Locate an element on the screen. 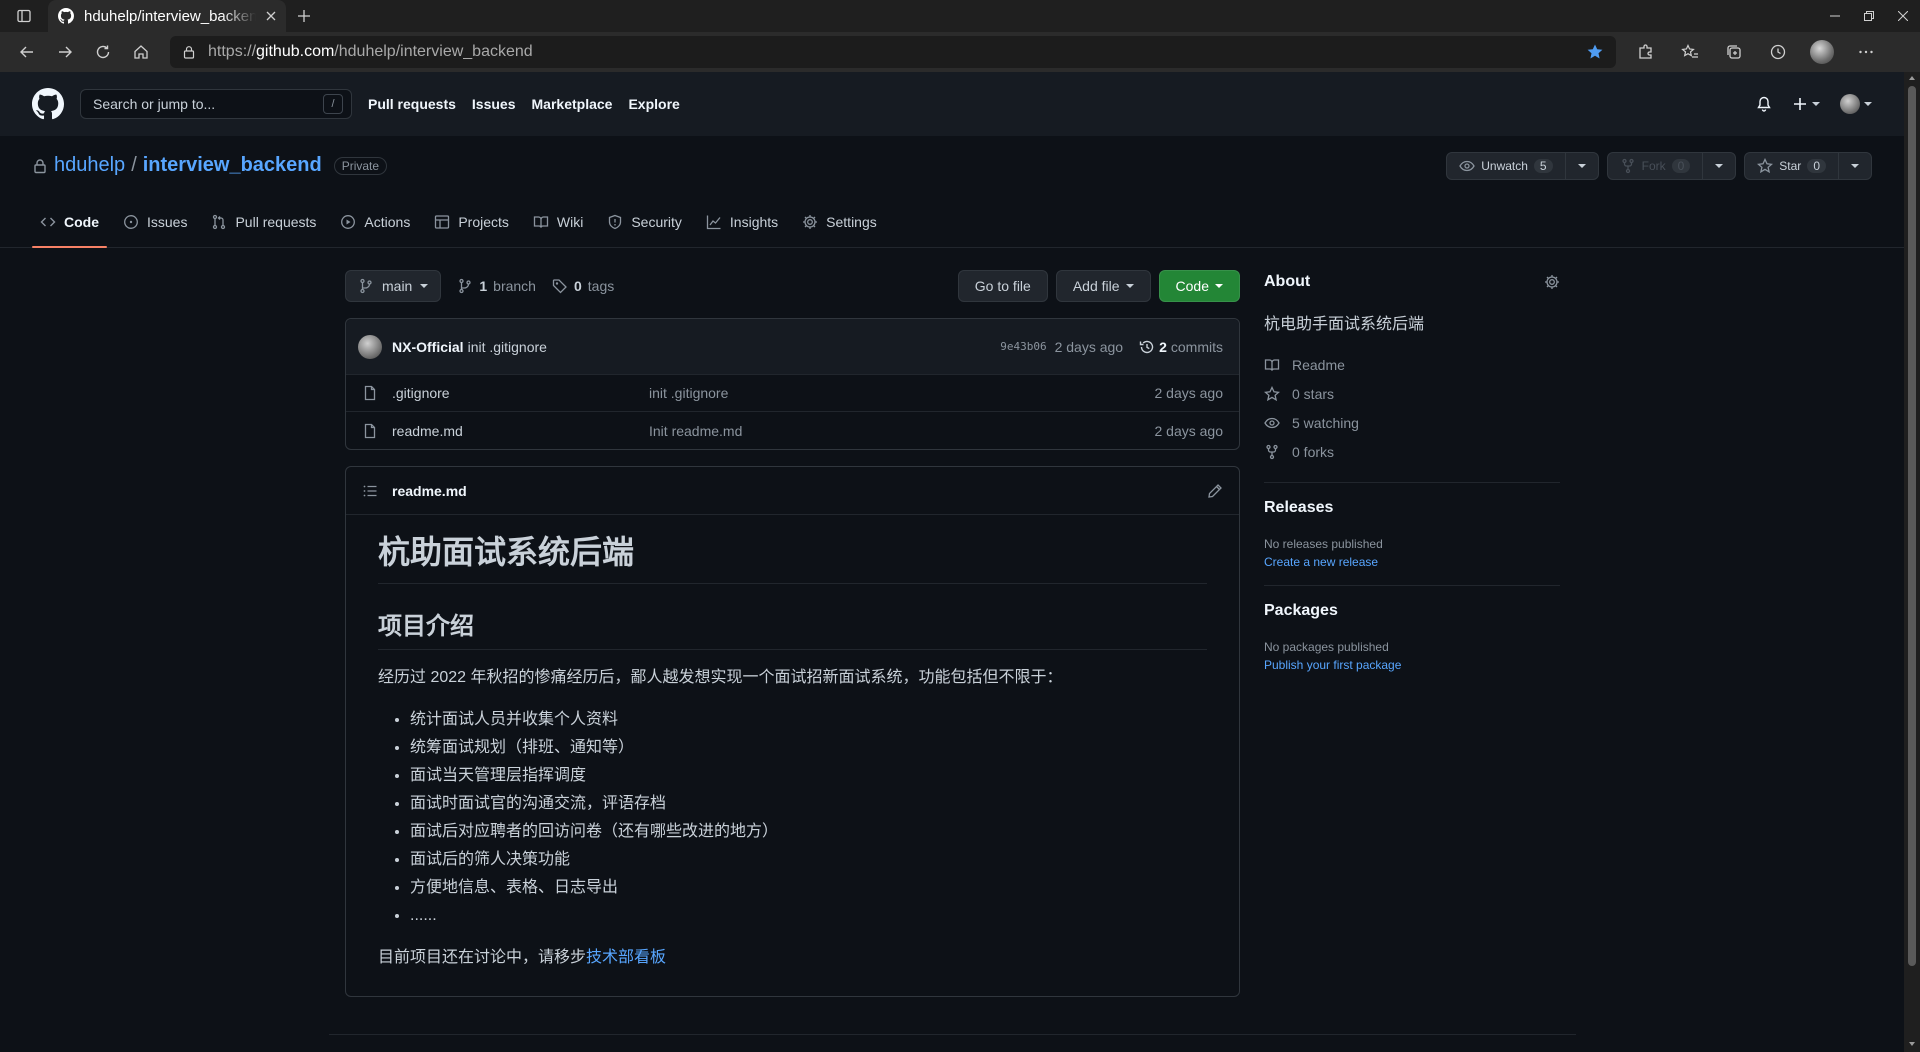  commit-sha-link: 9e43b06 is located at coordinates (1023, 346).